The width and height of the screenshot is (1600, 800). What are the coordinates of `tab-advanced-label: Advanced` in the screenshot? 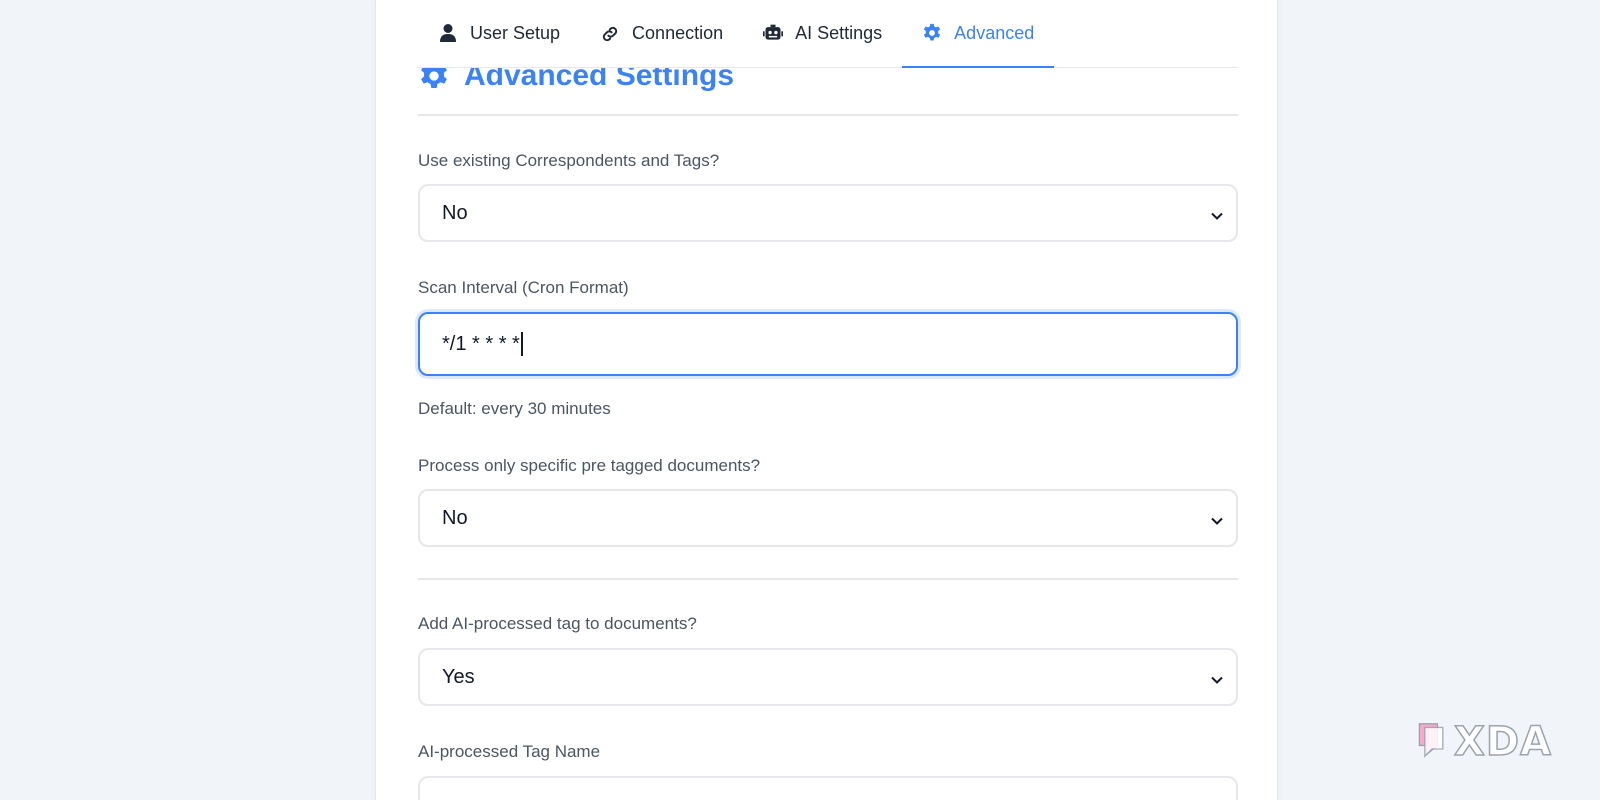 It's located at (994, 32).